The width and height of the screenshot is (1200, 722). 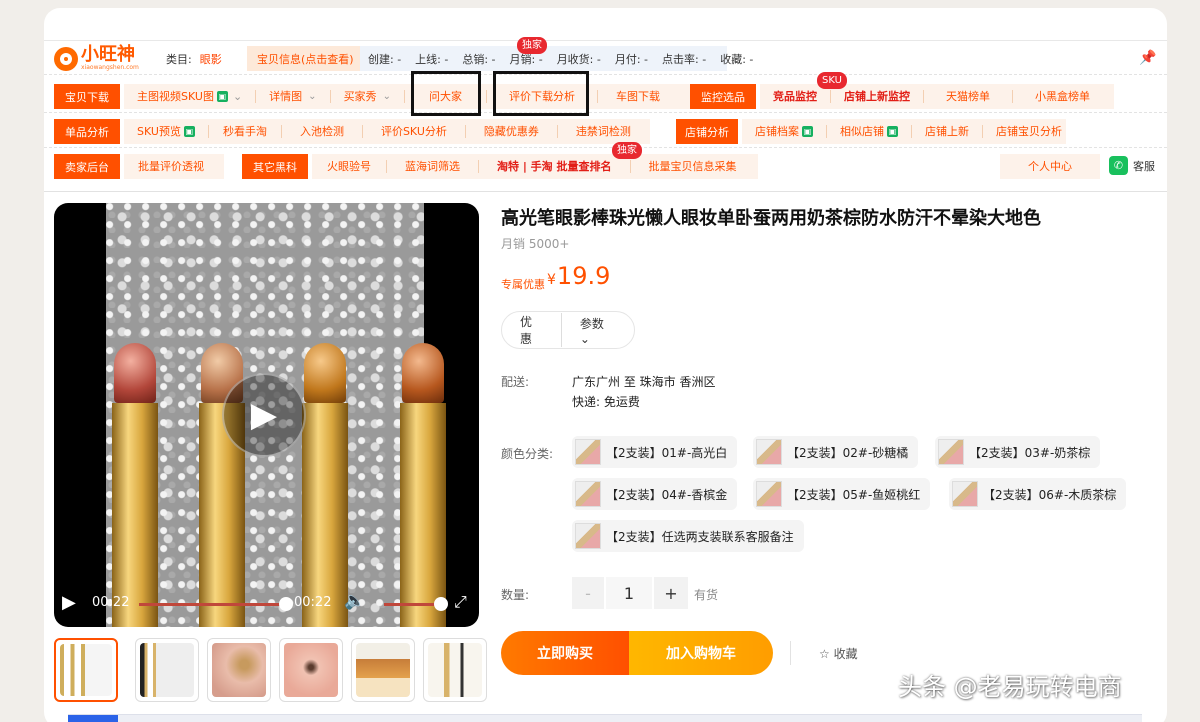 What do you see at coordinates (877, 96) in the screenshot?
I see `link-shop-new-monitor: 店铺上新监控` at bounding box center [877, 96].